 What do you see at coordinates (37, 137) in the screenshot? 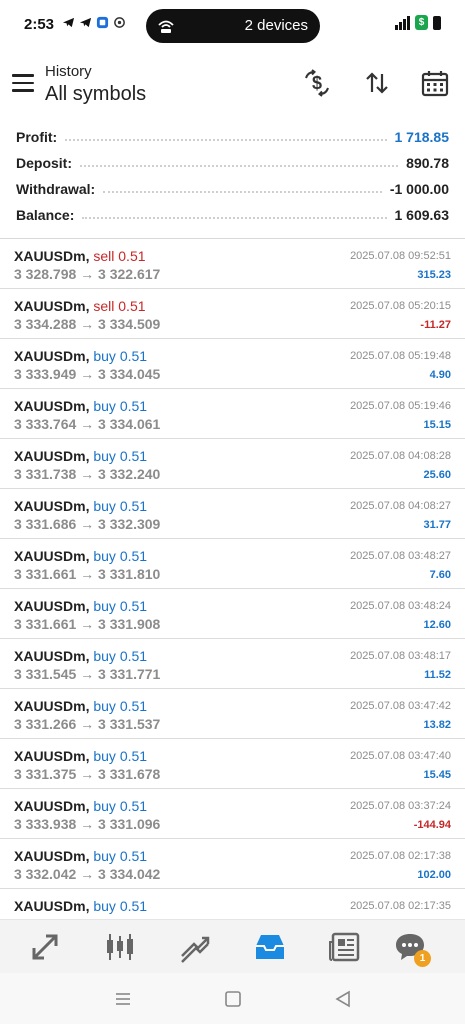
I see `summary-label: Profit:` at bounding box center [37, 137].